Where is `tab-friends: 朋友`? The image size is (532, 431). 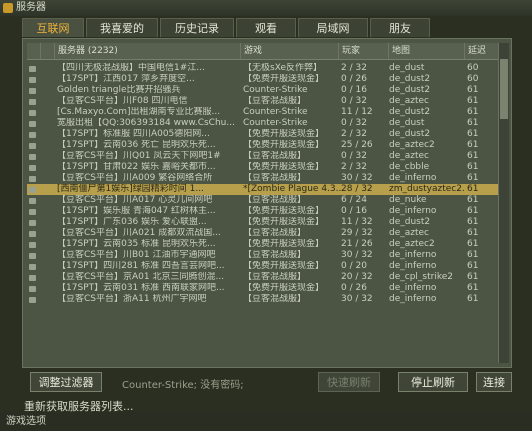 tab-friends: 朋友 is located at coordinates (400, 27).